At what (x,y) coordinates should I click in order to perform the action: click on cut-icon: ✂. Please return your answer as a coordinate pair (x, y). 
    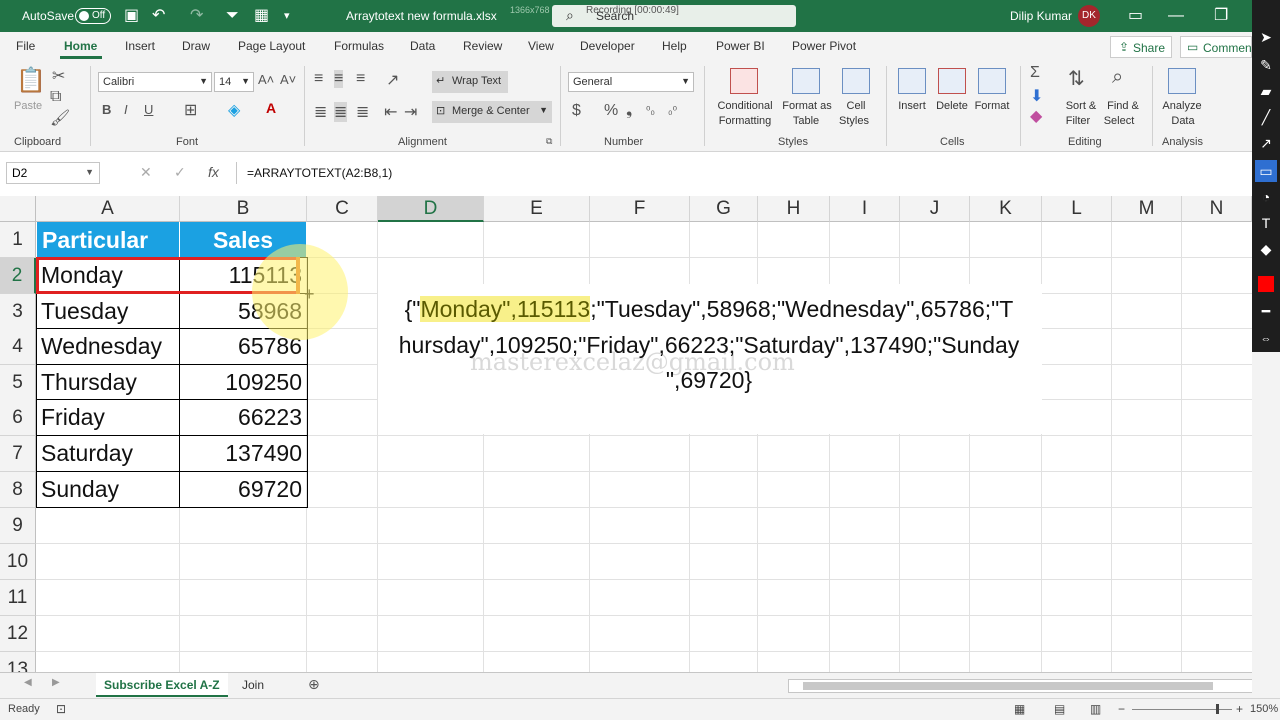
    Looking at the image, I should click on (58, 76).